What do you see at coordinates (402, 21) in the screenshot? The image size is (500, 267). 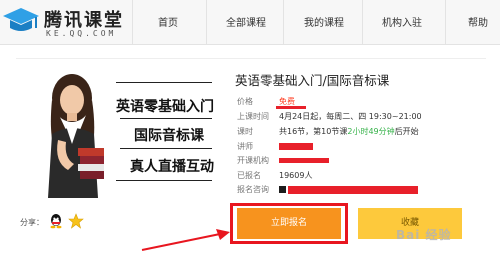 I see `nav-org-join: 机构入驻` at bounding box center [402, 21].